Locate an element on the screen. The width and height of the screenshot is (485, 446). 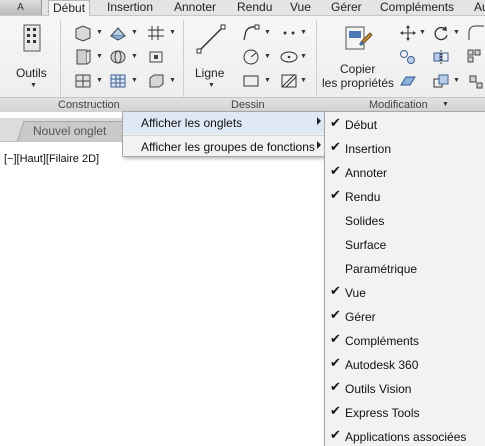
mesh-dropdown-arrow: ▼ is located at coordinates (99, 80).